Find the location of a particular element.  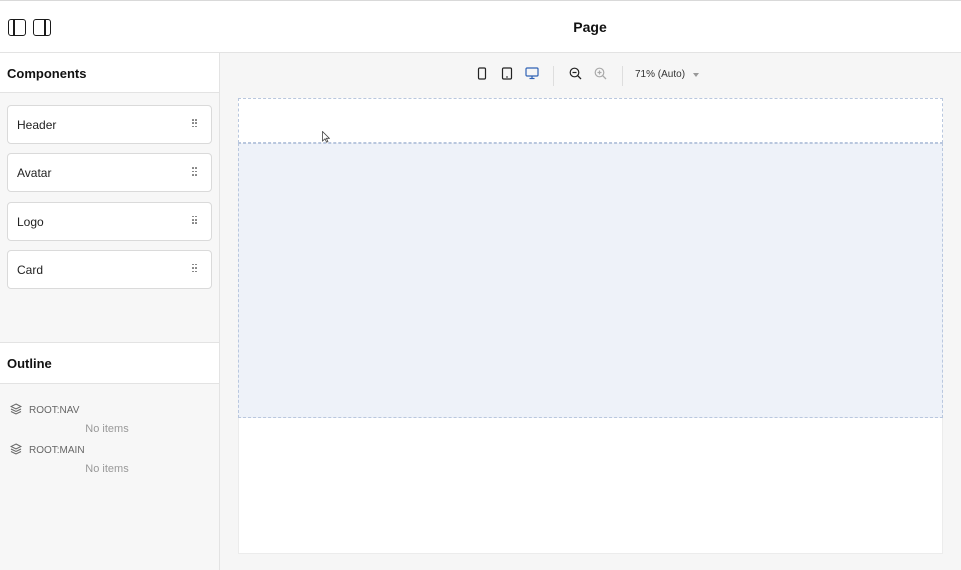

outline-root-label: ROOT:NAV is located at coordinates (54, 410).